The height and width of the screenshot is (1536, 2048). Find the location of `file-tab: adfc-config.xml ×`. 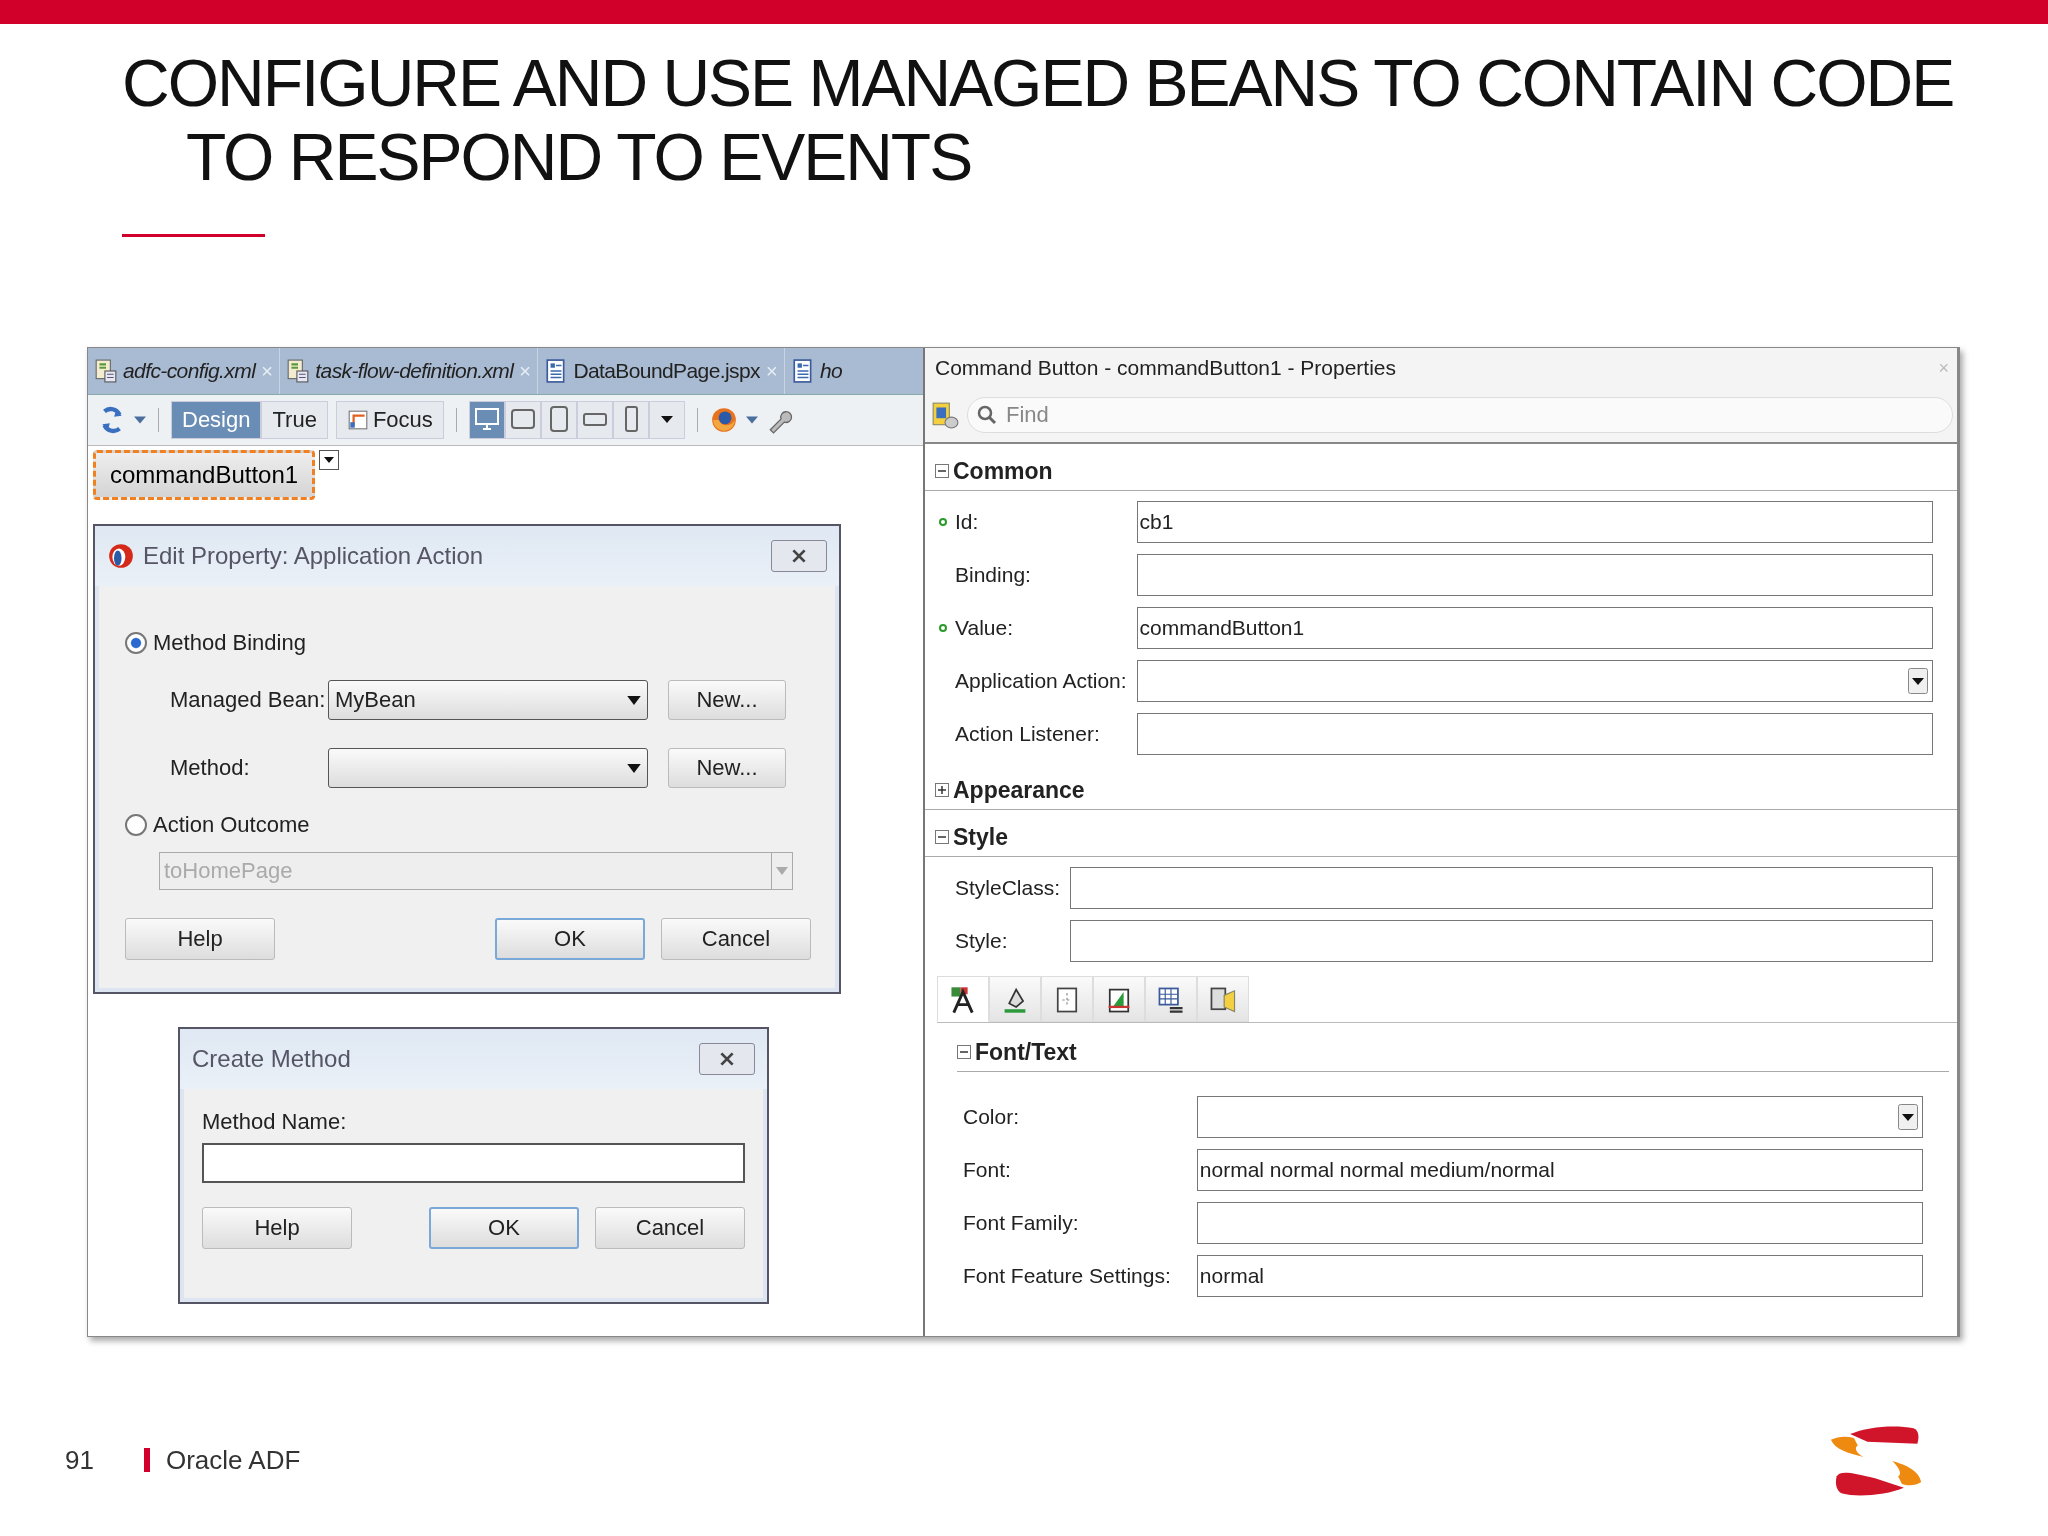

file-tab: adfc-config.xml × is located at coordinates (184, 371).